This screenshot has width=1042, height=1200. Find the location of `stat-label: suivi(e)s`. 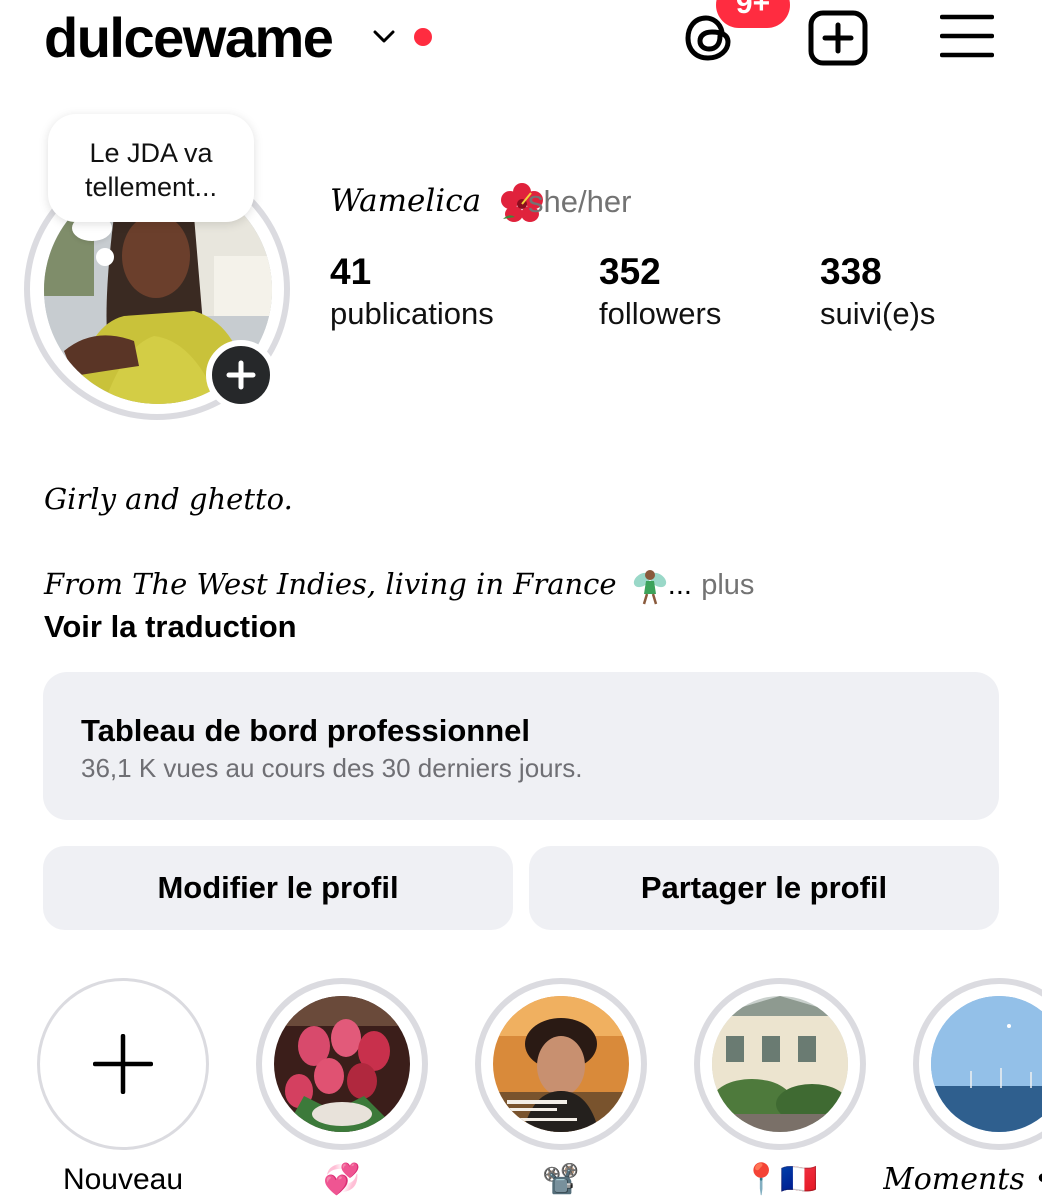

stat-label: suivi(e)s is located at coordinates (878, 313).